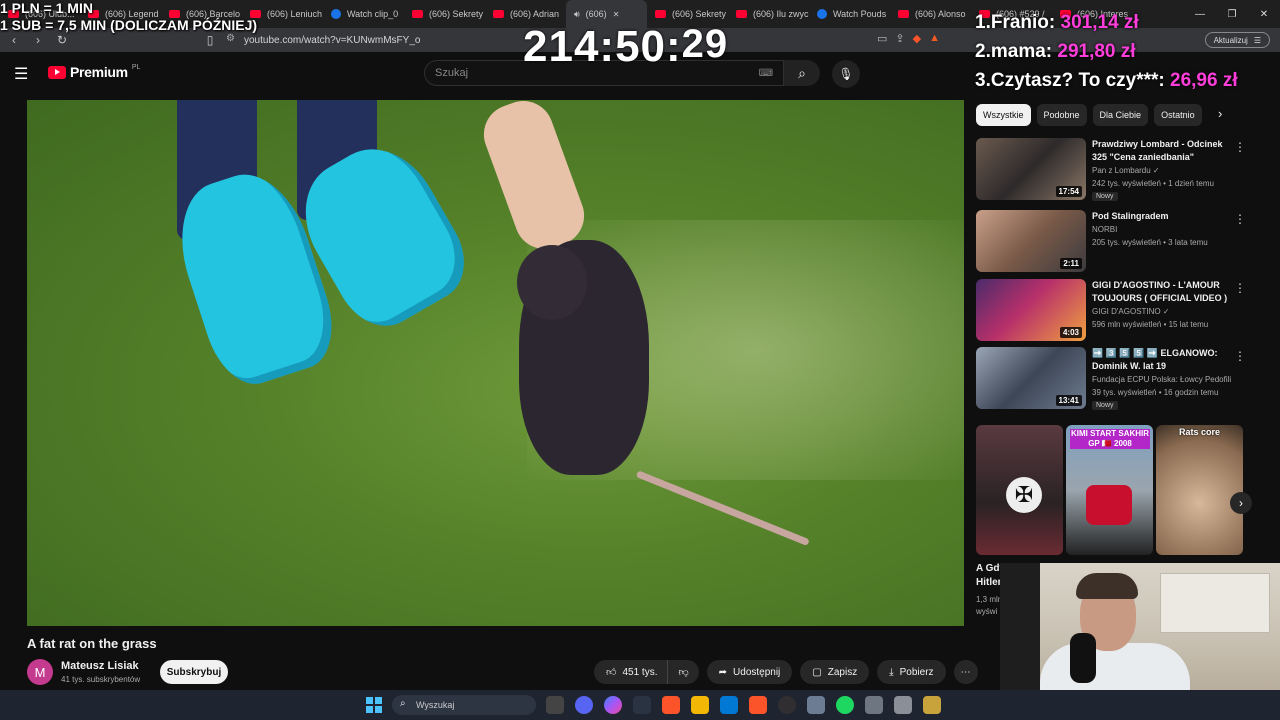 This screenshot has width=1280, height=720. What do you see at coordinates (768, 14) in the screenshot?
I see `browser-tab: (606) Ilu zwyc` at bounding box center [768, 14].